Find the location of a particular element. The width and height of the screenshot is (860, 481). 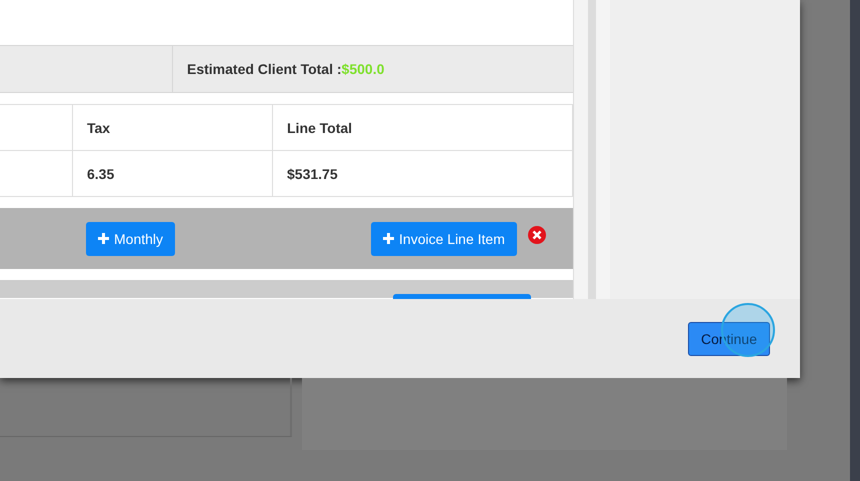

null: Invoice Line Item is located at coordinates (444, 239).